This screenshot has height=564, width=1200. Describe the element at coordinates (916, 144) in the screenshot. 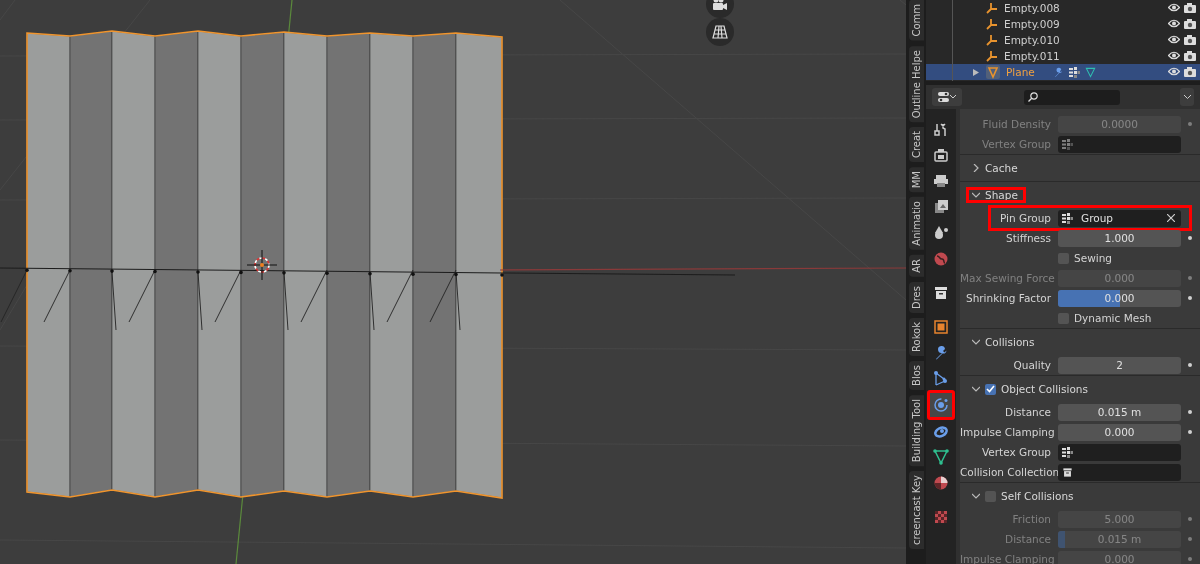

I see `sidebar-tab: Creat` at that location.